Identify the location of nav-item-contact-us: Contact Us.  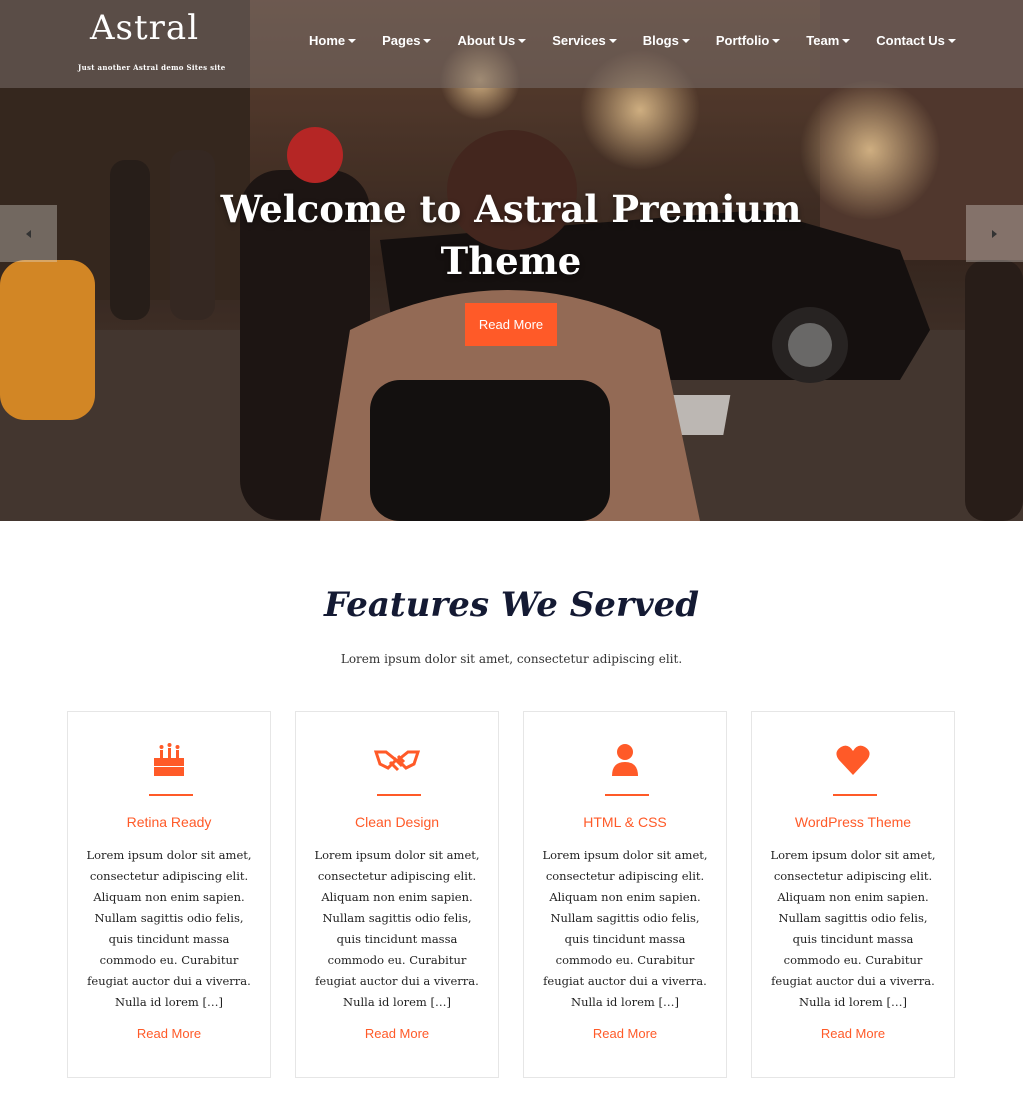
(916, 40).